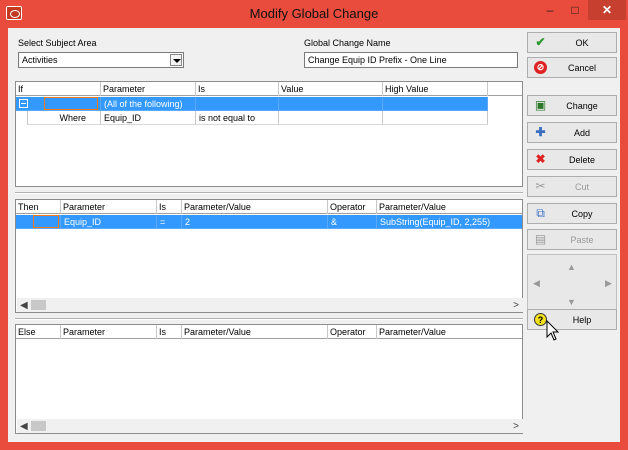  What do you see at coordinates (347, 43) in the screenshot?
I see `global-change-name-label: Global Change Name` at bounding box center [347, 43].